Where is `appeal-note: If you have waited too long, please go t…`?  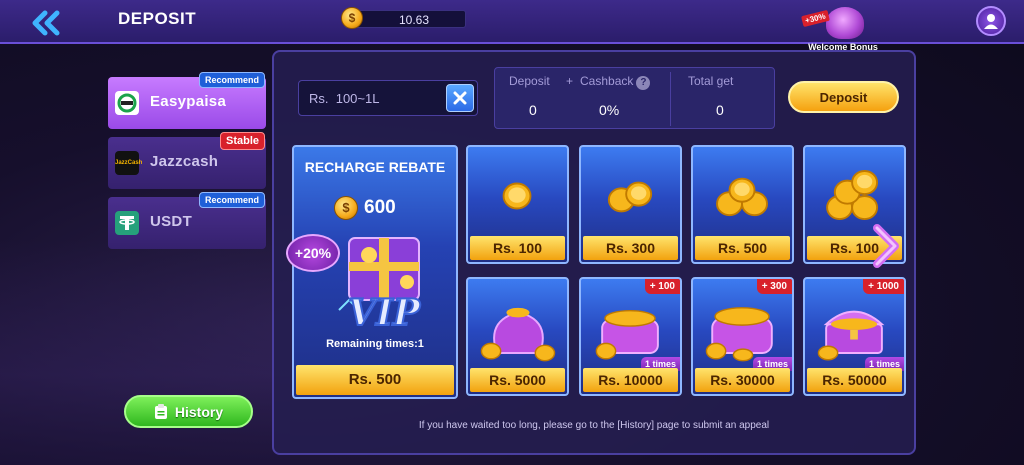
appeal-note: If you have waited too long, please go t… is located at coordinates (594, 425).